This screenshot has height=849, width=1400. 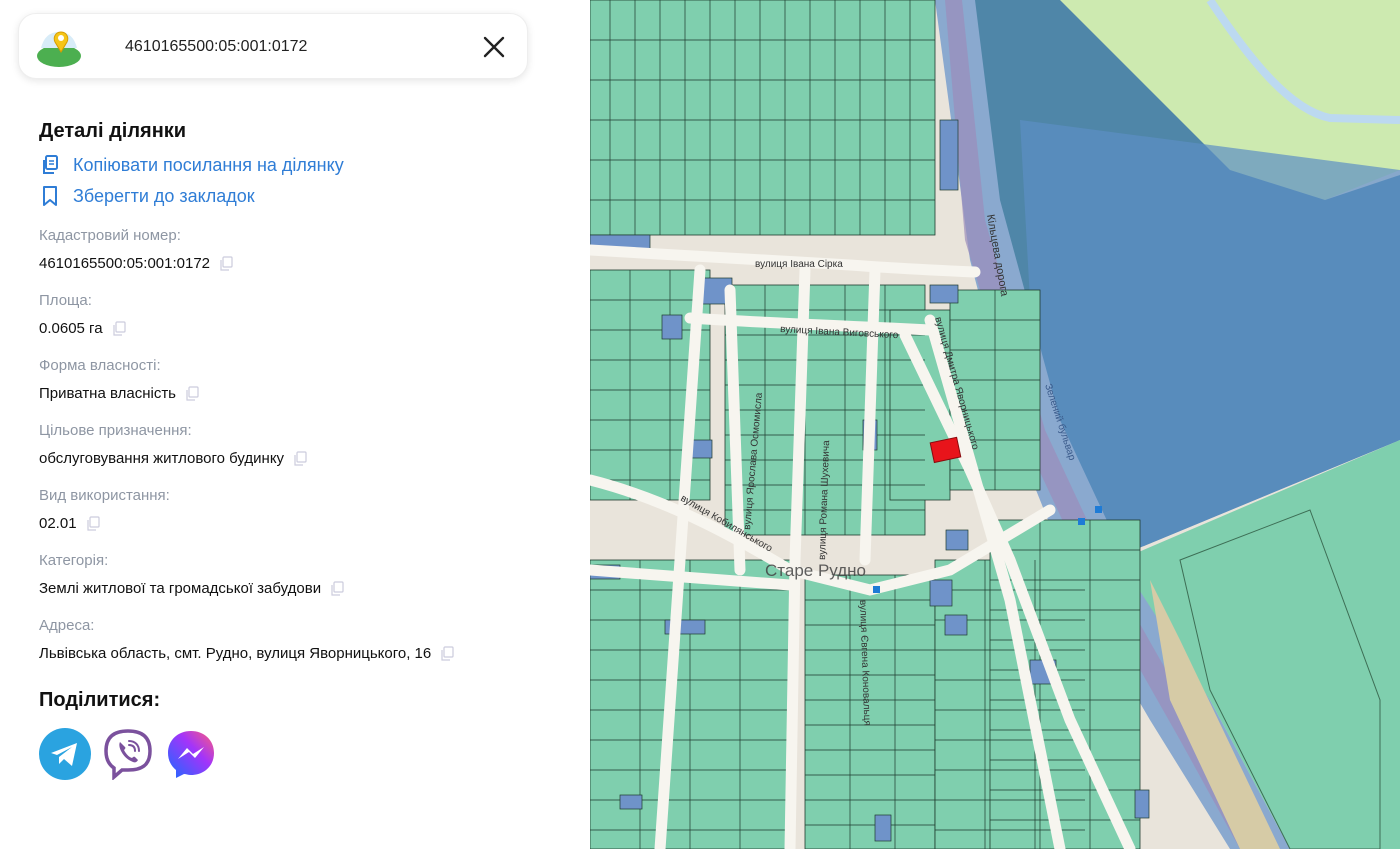 I want to click on search-query: 4610165500:05:001:0172, so click(x=216, y=47).